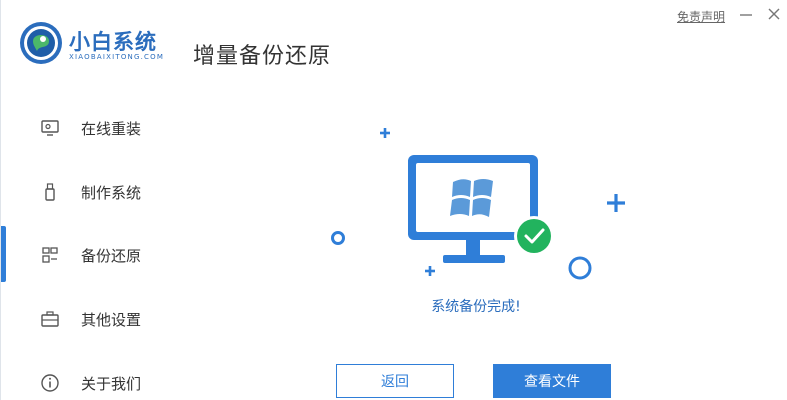  Describe the element at coordinates (50, 128) in the screenshot. I see `monitor-icon` at that location.